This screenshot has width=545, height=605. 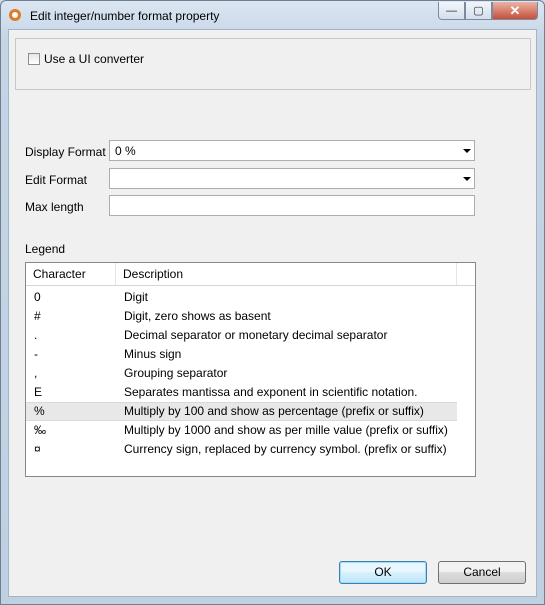 I want to click on cell-character: #, so click(x=37, y=316).